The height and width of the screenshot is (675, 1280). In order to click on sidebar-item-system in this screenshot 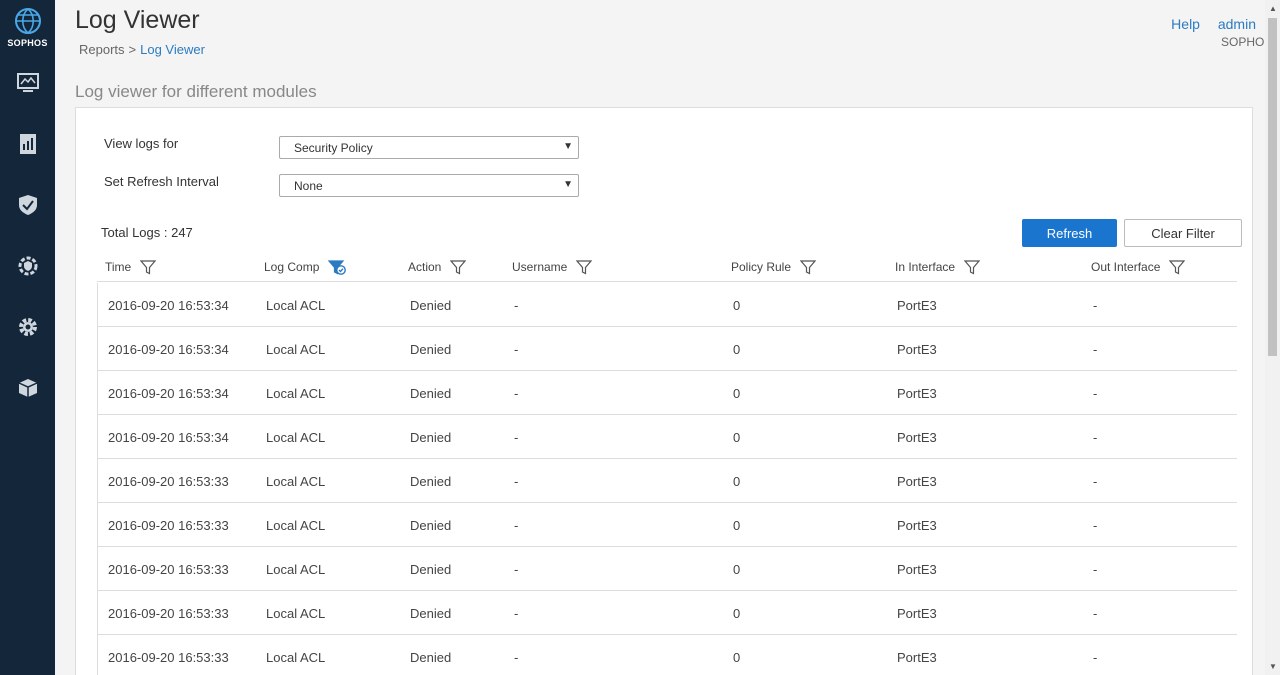, I will do `click(27, 327)`.